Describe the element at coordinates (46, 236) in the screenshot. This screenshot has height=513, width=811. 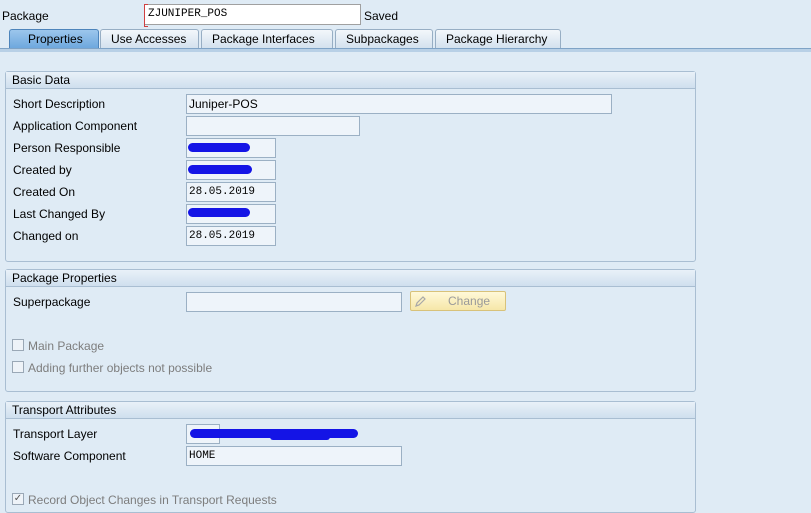
I see `changed-on-label: Changed on` at that location.